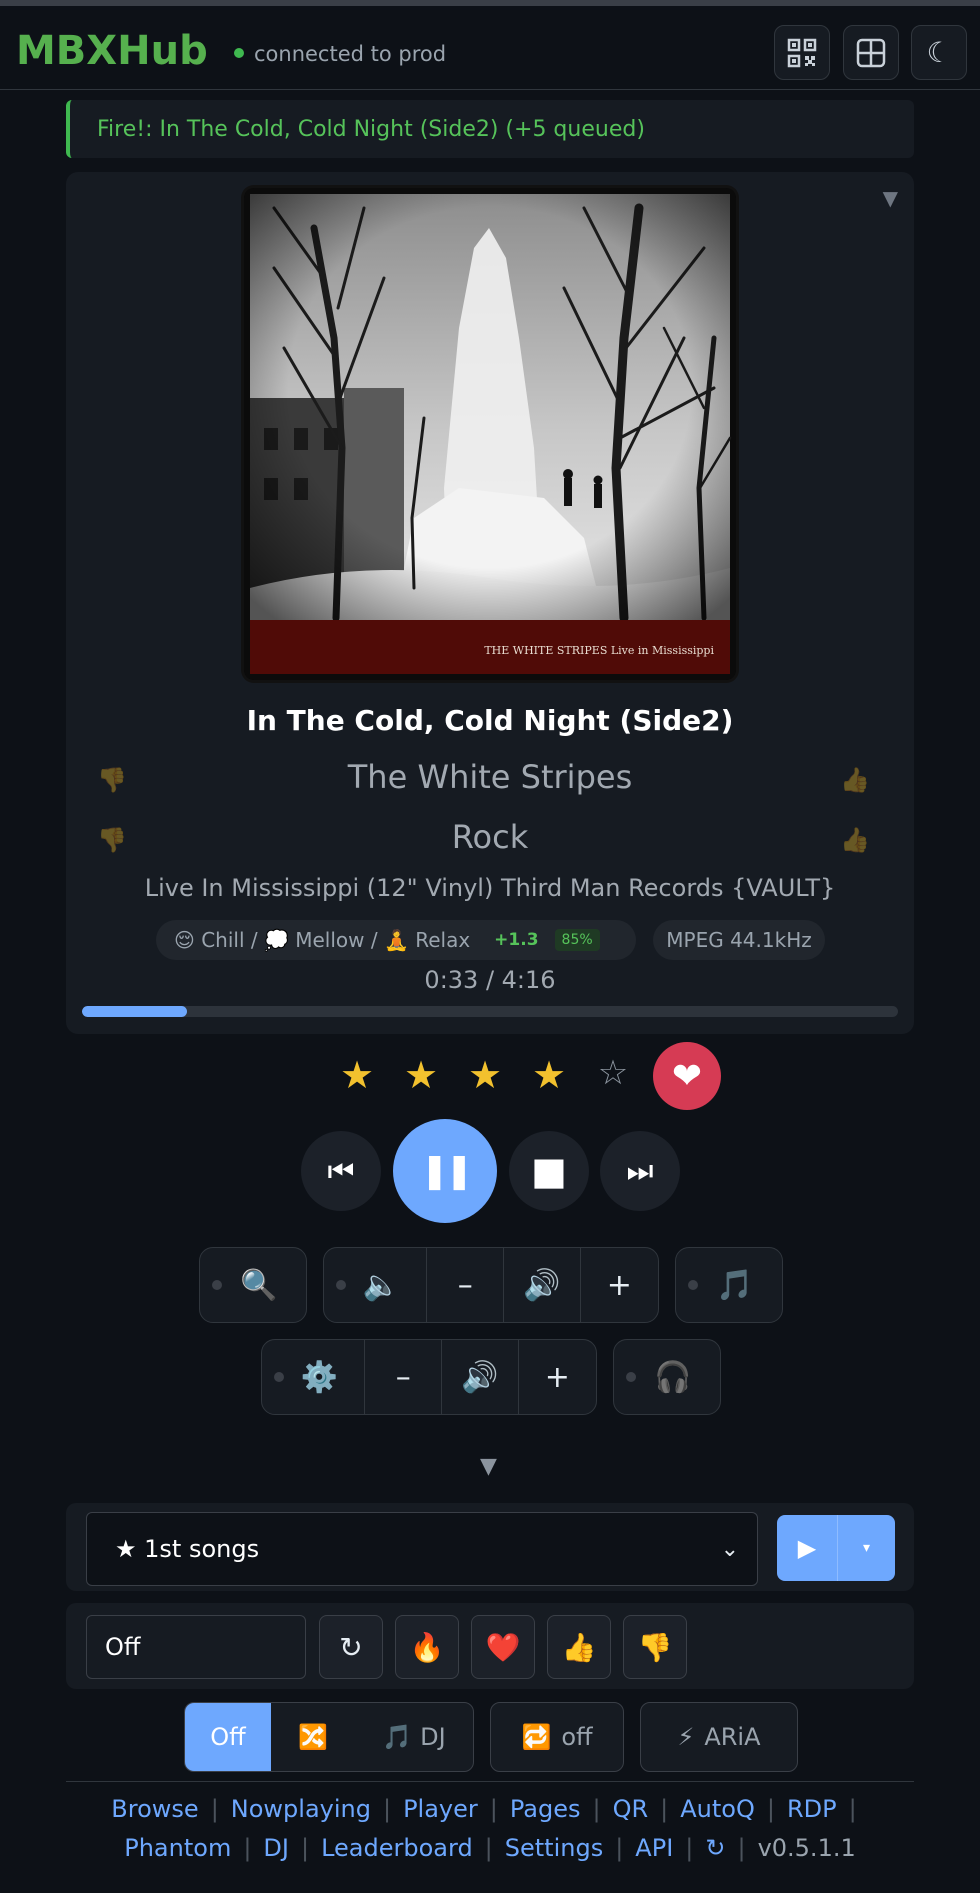 Image resolution: width=980 pixels, height=1893 pixels. I want to click on music-note-icon: 🎵, so click(735, 1285).